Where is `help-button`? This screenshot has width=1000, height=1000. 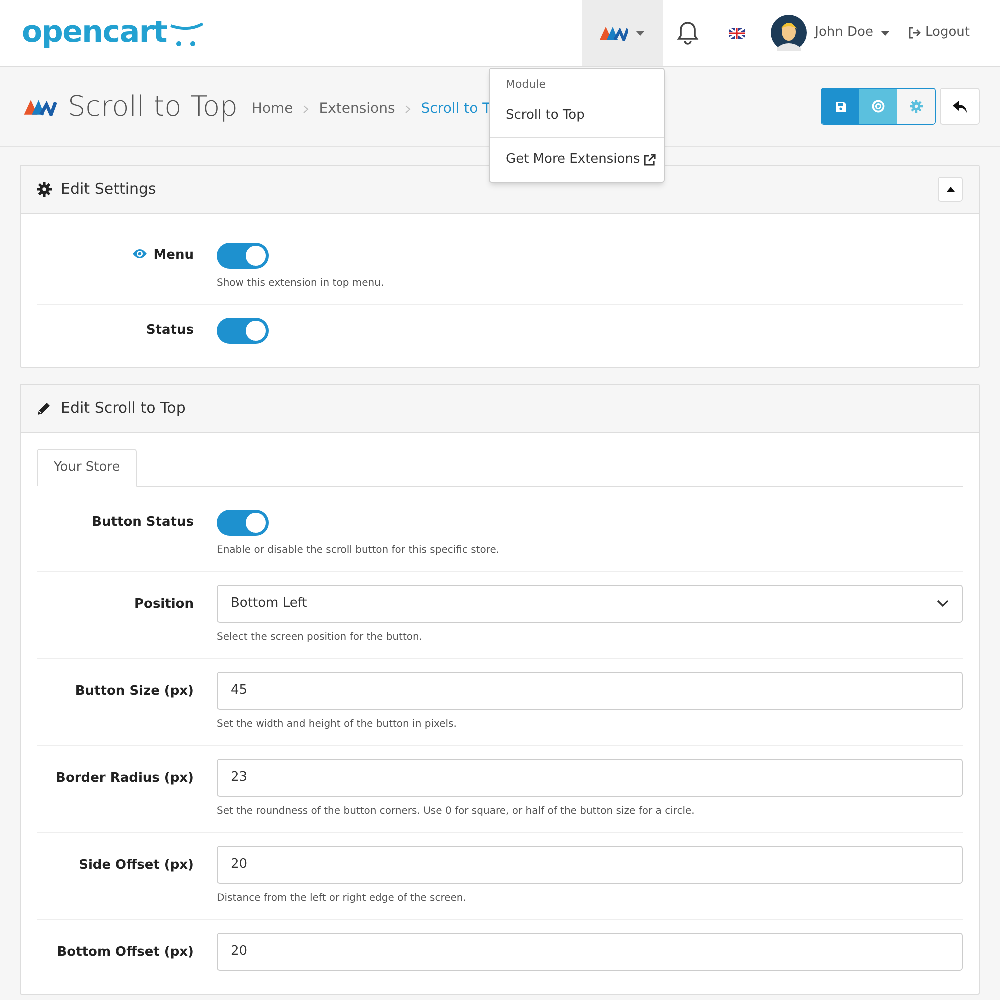
help-button is located at coordinates (878, 106).